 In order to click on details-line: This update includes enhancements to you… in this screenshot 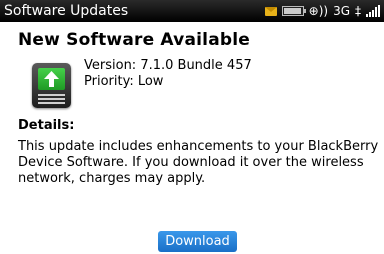, I will do `click(198, 146)`.